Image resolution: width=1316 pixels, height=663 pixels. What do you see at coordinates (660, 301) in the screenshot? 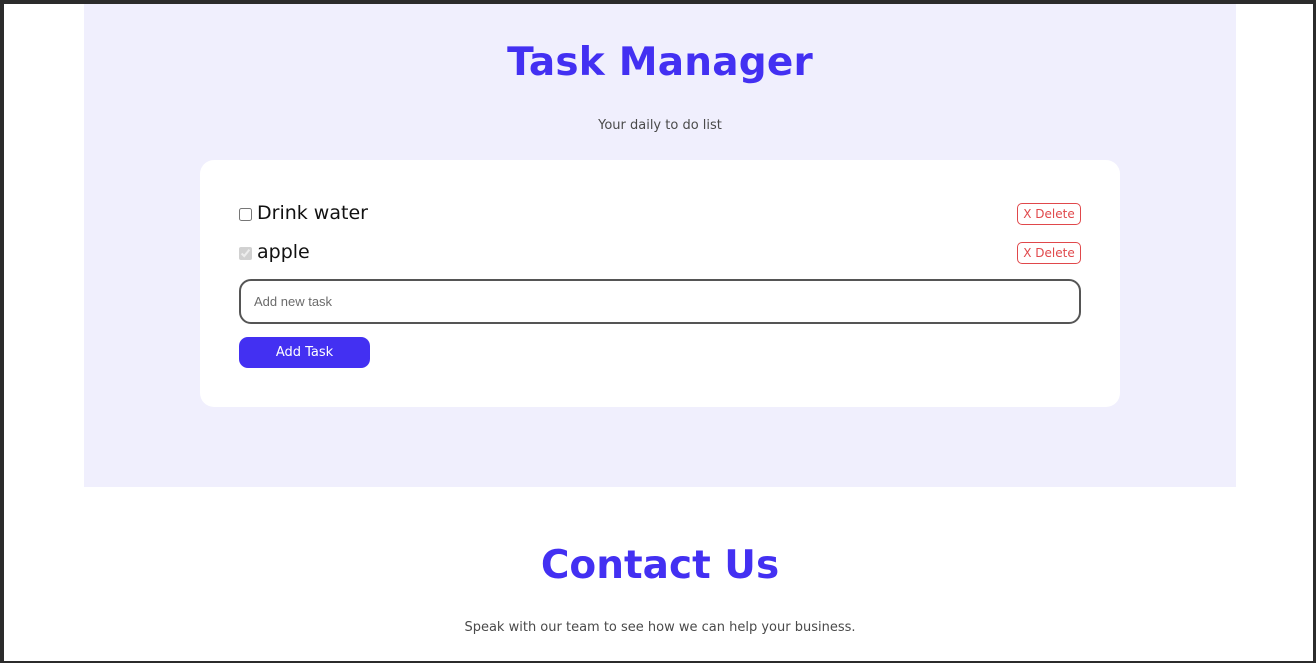
I see `new-task-input` at bounding box center [660, 301].